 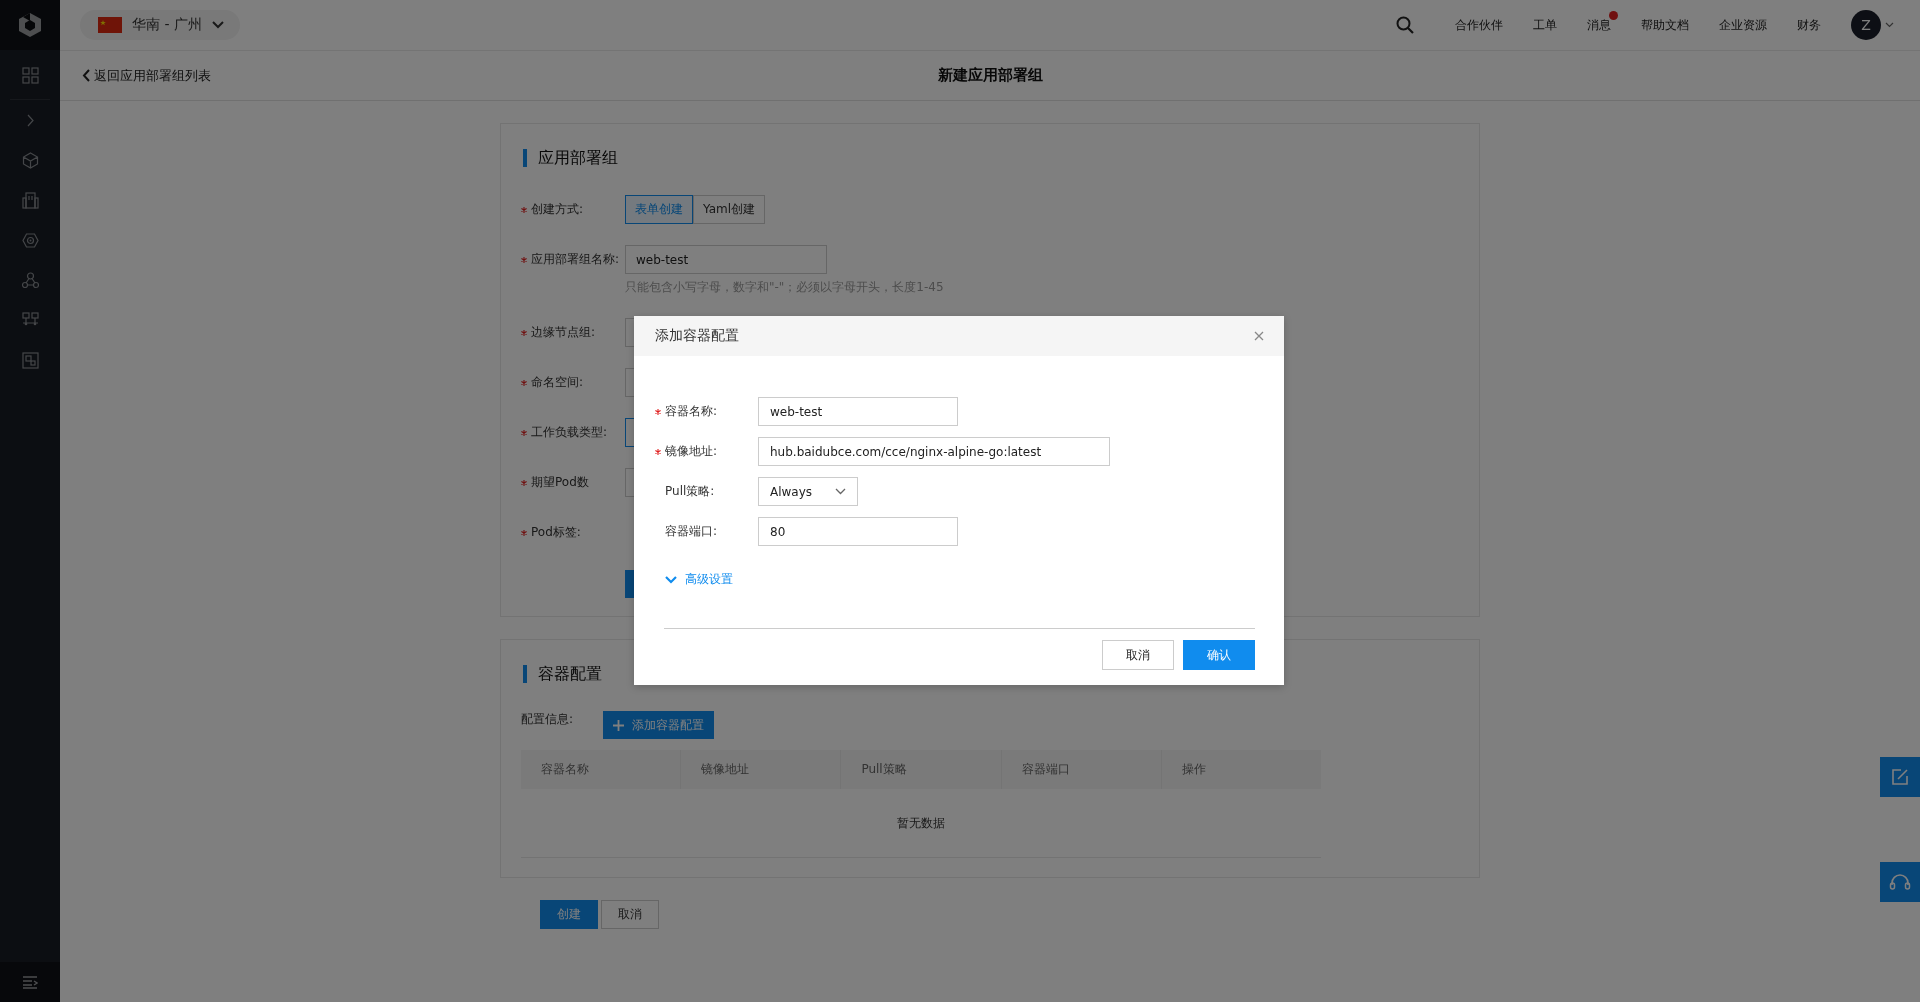 I want to click on column-header: 操作, so click(x=1240, y=769).